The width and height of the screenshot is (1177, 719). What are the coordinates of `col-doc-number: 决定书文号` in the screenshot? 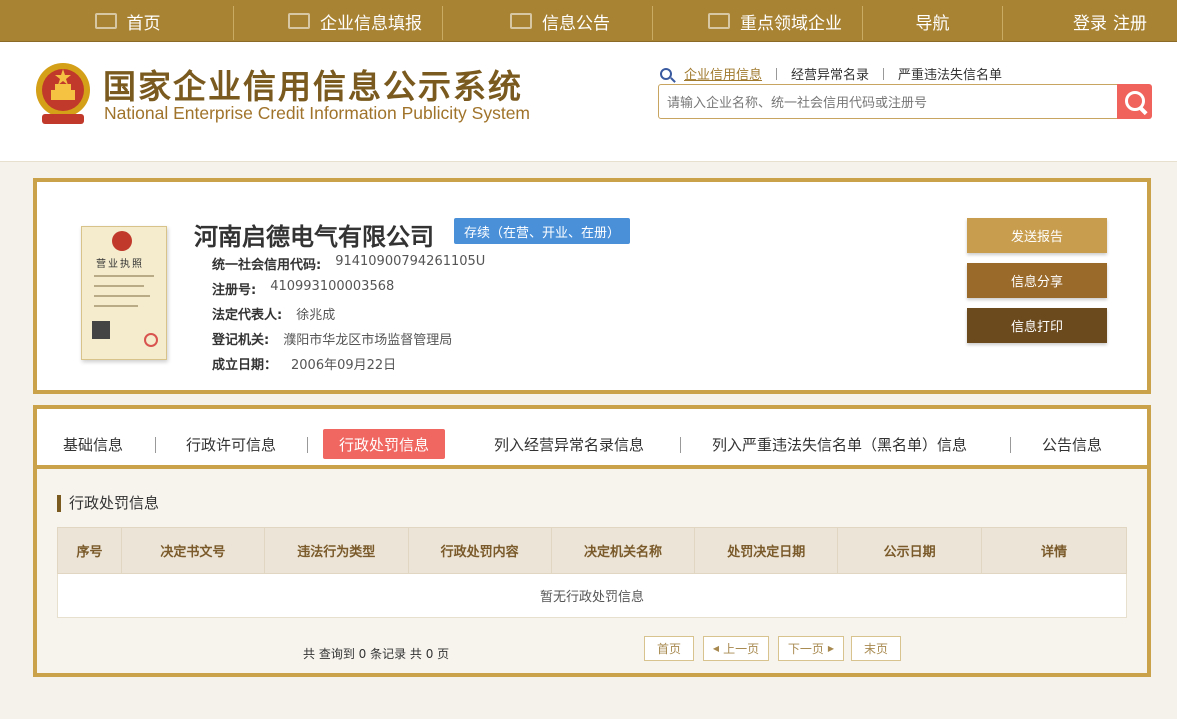 It's located at (192, 550).